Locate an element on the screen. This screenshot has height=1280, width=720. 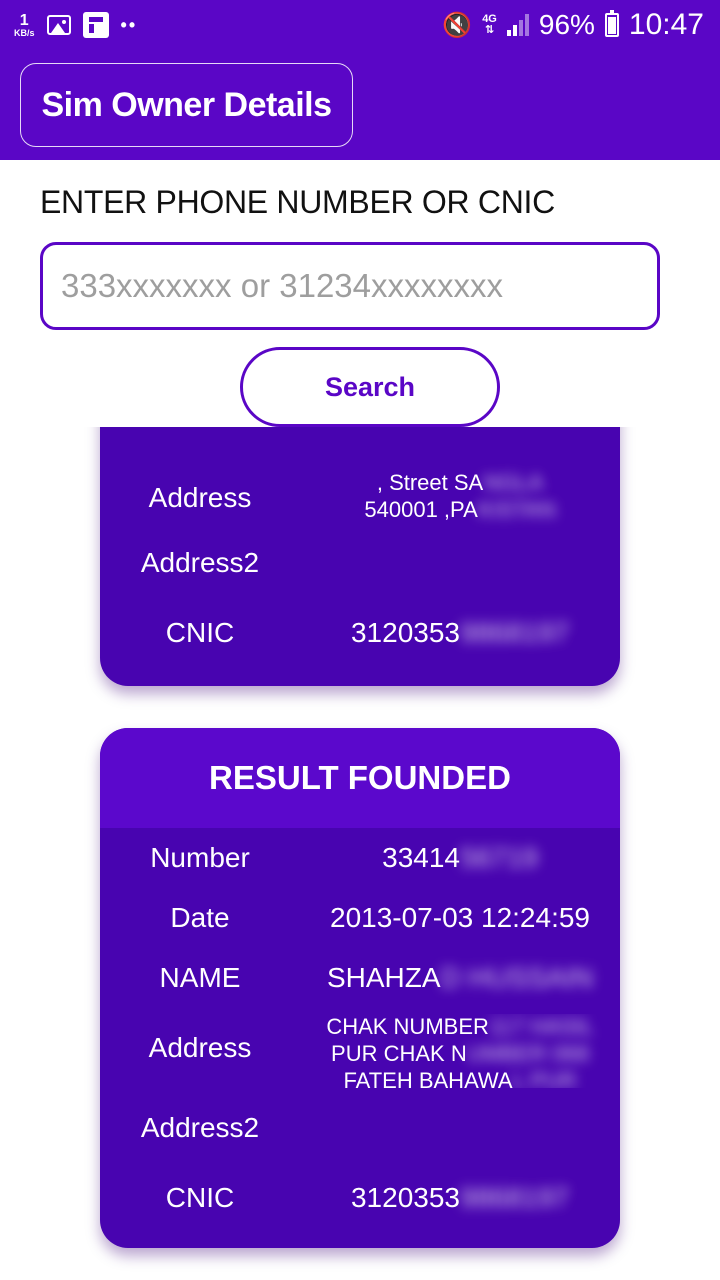
status-bar-left: 1 KB/s •• is located at coordinates (75, 25).